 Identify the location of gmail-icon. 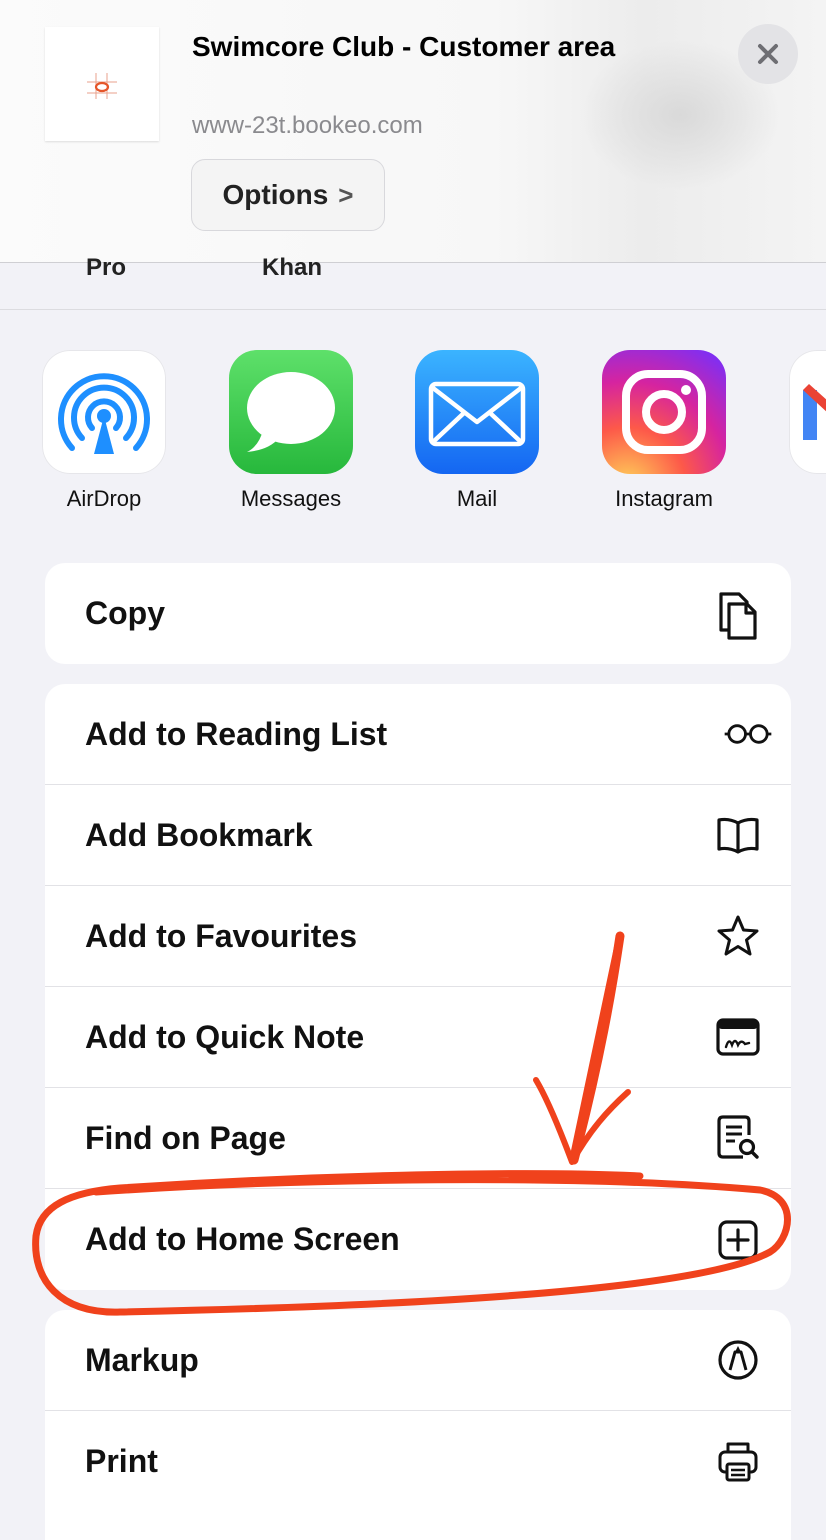
(807, 412).